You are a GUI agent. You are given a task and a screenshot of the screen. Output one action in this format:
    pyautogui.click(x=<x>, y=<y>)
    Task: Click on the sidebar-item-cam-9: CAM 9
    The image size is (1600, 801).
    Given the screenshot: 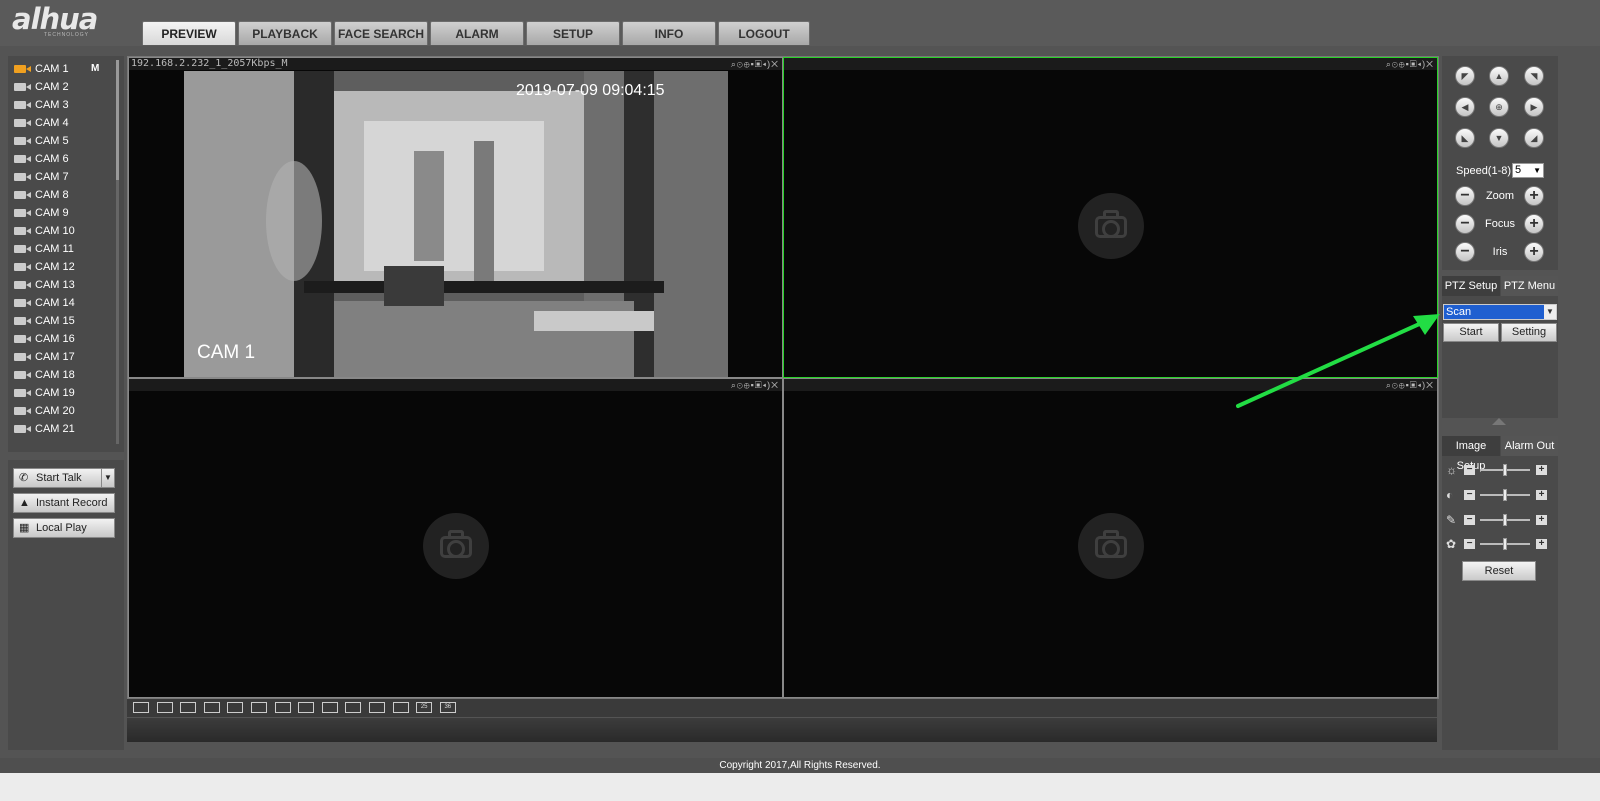 What is the action you would take?
    pyautogui.click(x=63, y=213)
    